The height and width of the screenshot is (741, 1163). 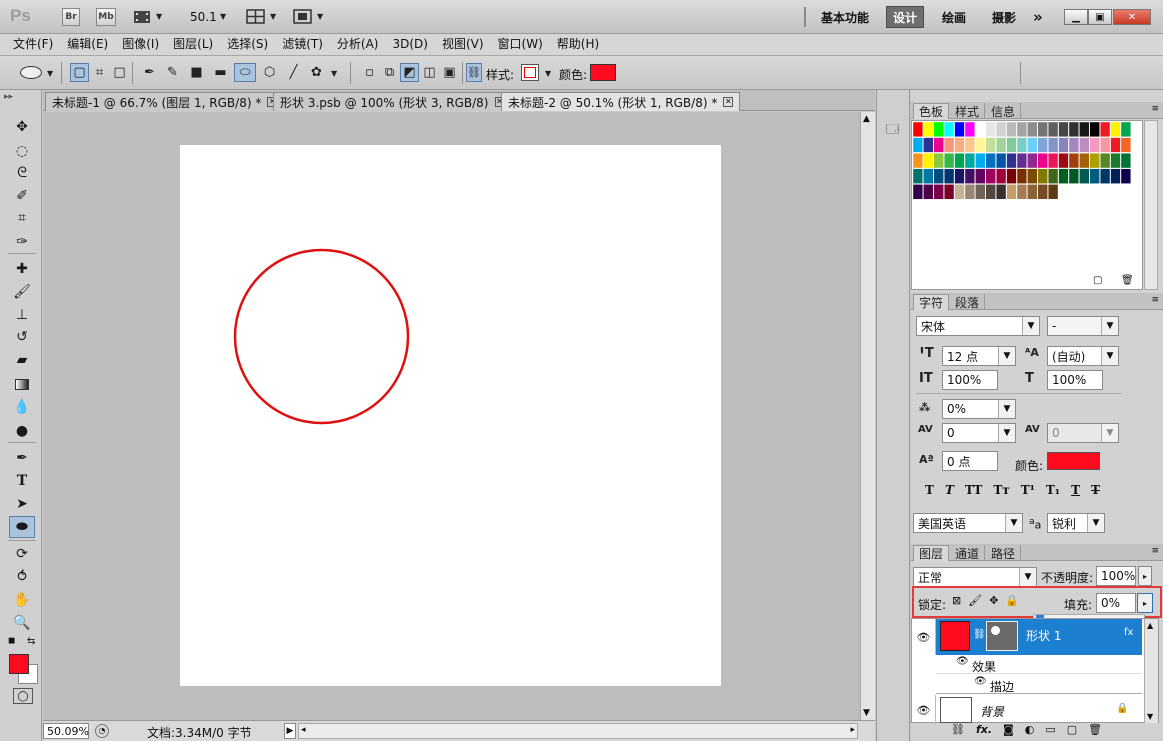 What do you see at coordinates (22, 218) in the screenshot?
I see `crop-tool: ⌗` at bounding box center [22, 218].